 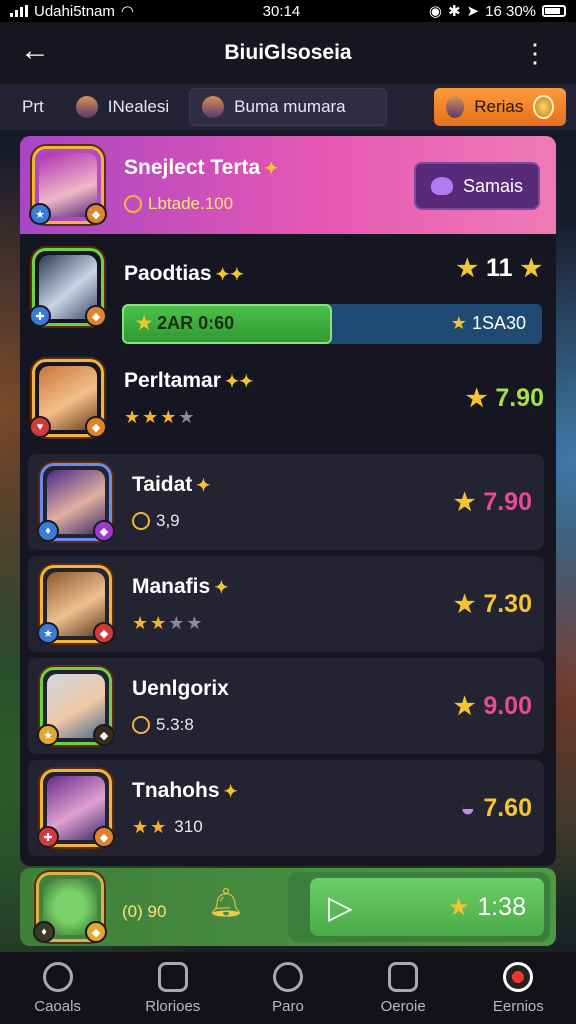 I want to click on signal-icon, so click(x=19, y=11).